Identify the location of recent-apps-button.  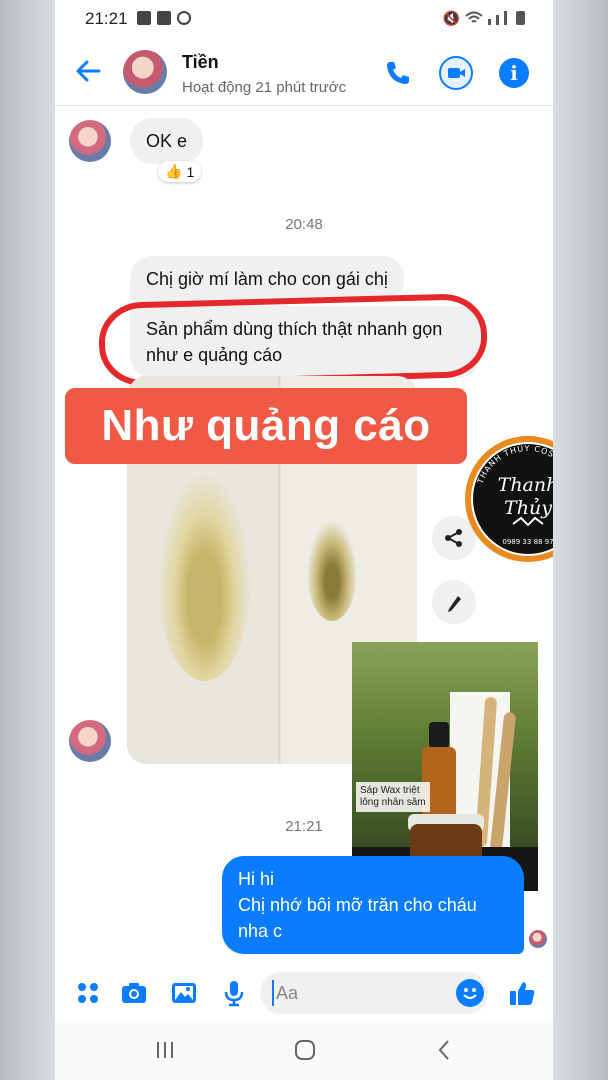
(165, 1050).